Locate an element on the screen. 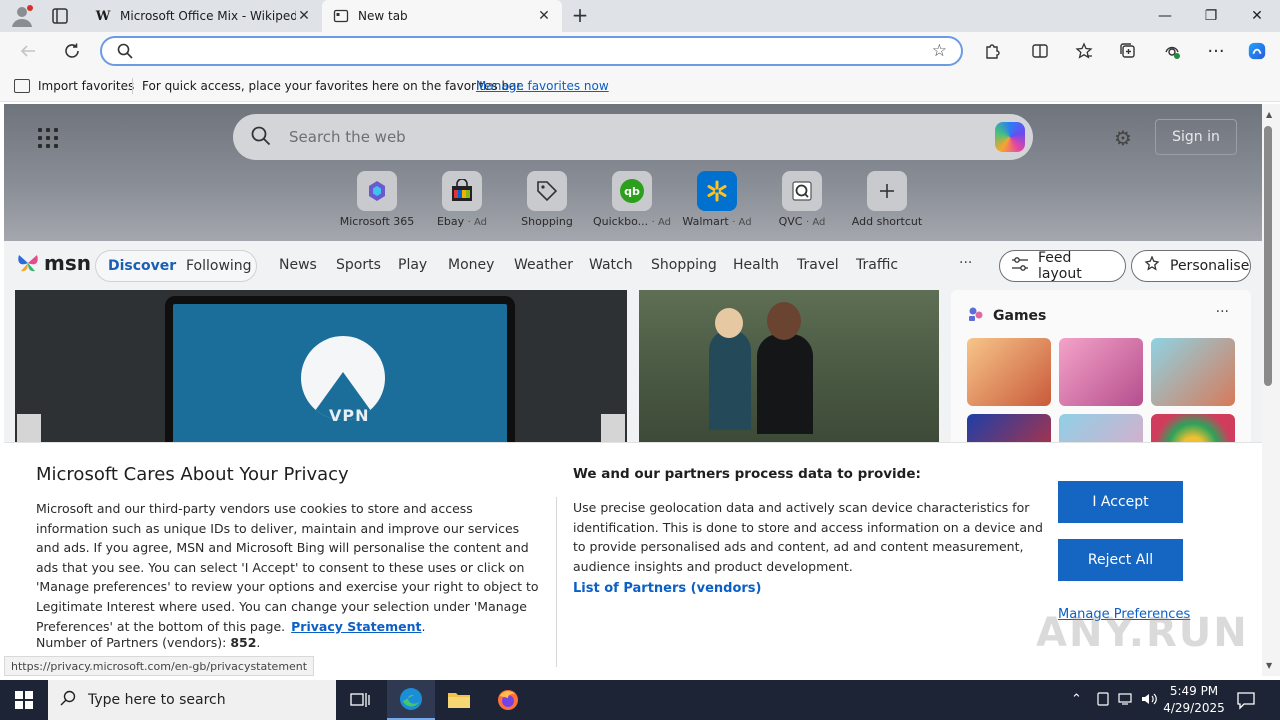 This screenshot has height=720, width=1280. personalise-button: Personalise is located at coordinates (1191, 266).